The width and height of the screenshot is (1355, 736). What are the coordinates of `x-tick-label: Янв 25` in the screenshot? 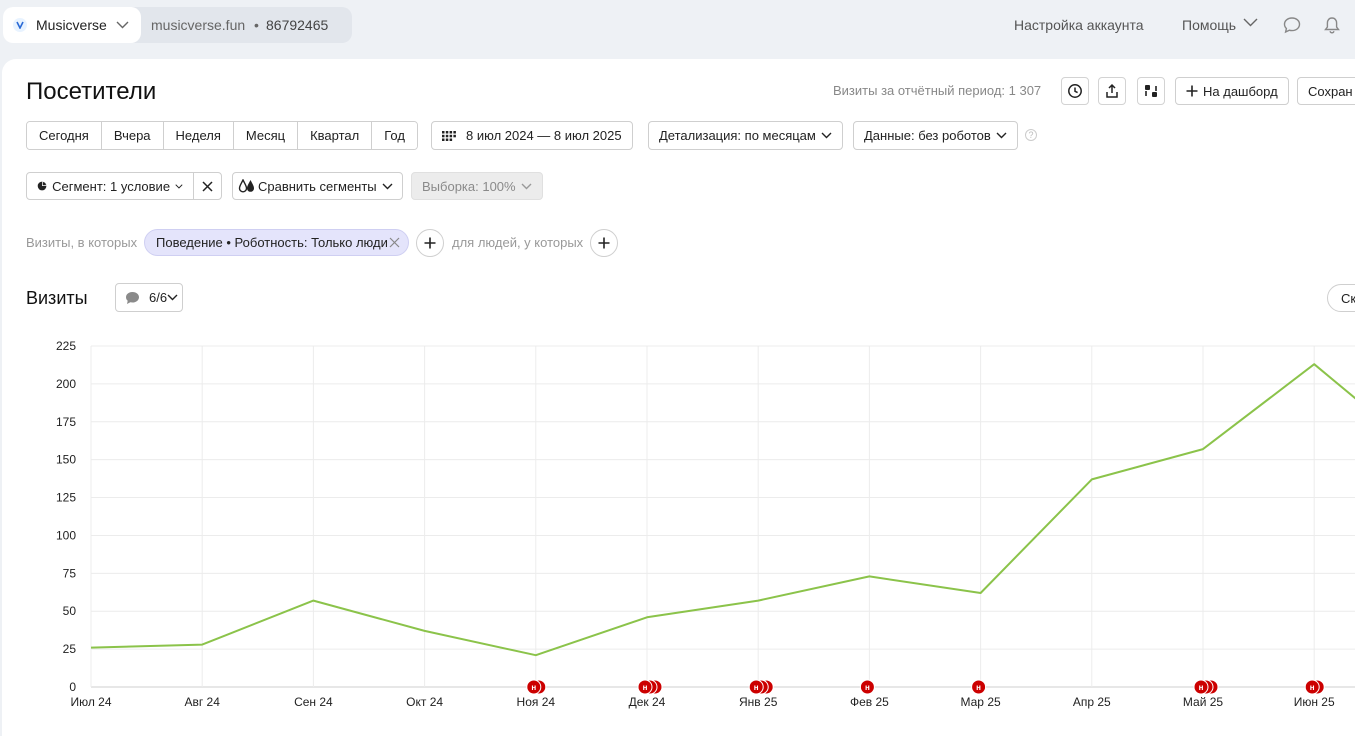 It's located at (758, 702).